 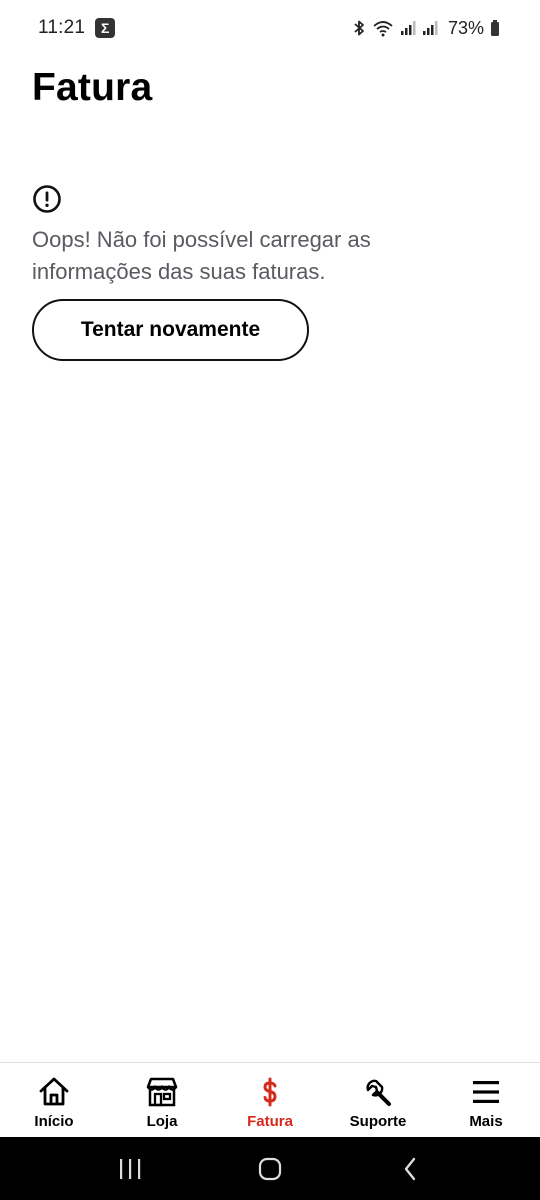 I want to click on nav-item-suporte: Suporte, so click(x=378, y=1100).